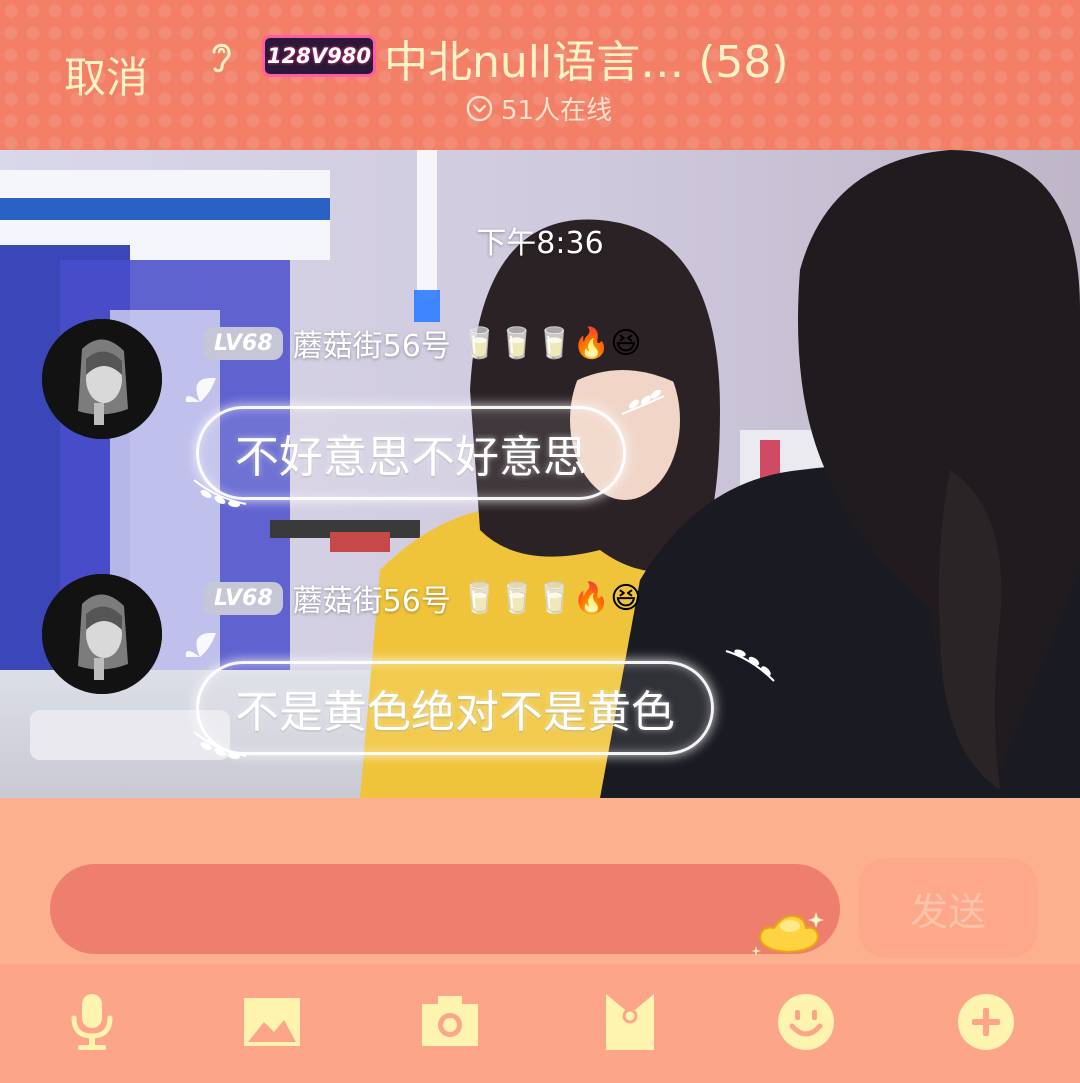 The width and height of the screenshot is (1080, 1083). Describe the element at coordinates (445, 909) in the screenshot. I see `message-input` at that location.